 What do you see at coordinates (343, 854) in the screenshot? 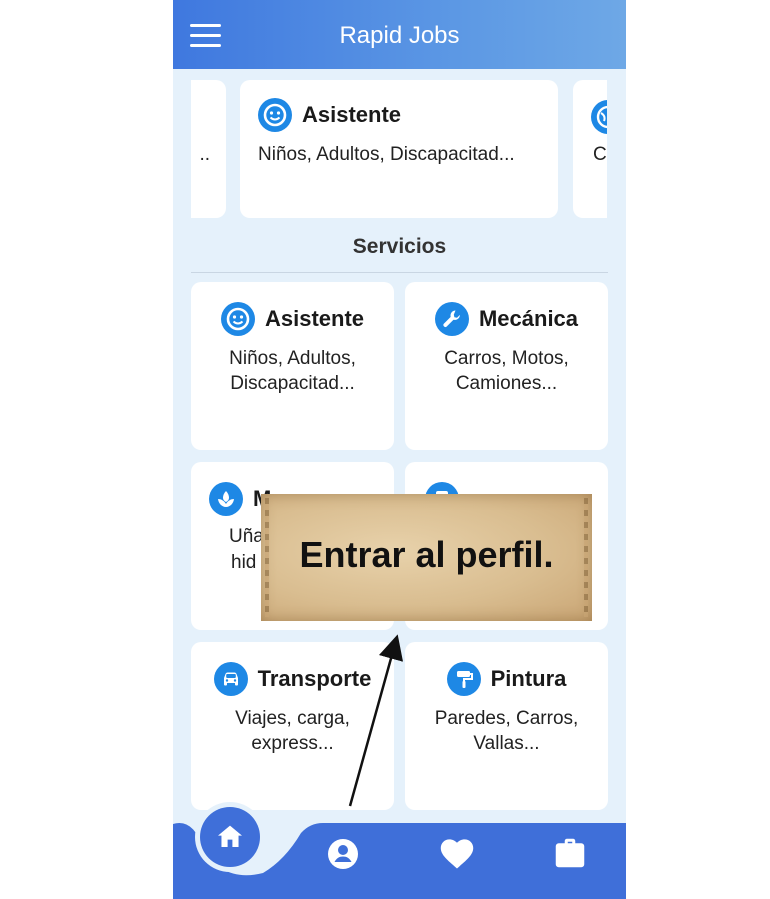
I see `profile-icon` at bounding box center [343, 854].